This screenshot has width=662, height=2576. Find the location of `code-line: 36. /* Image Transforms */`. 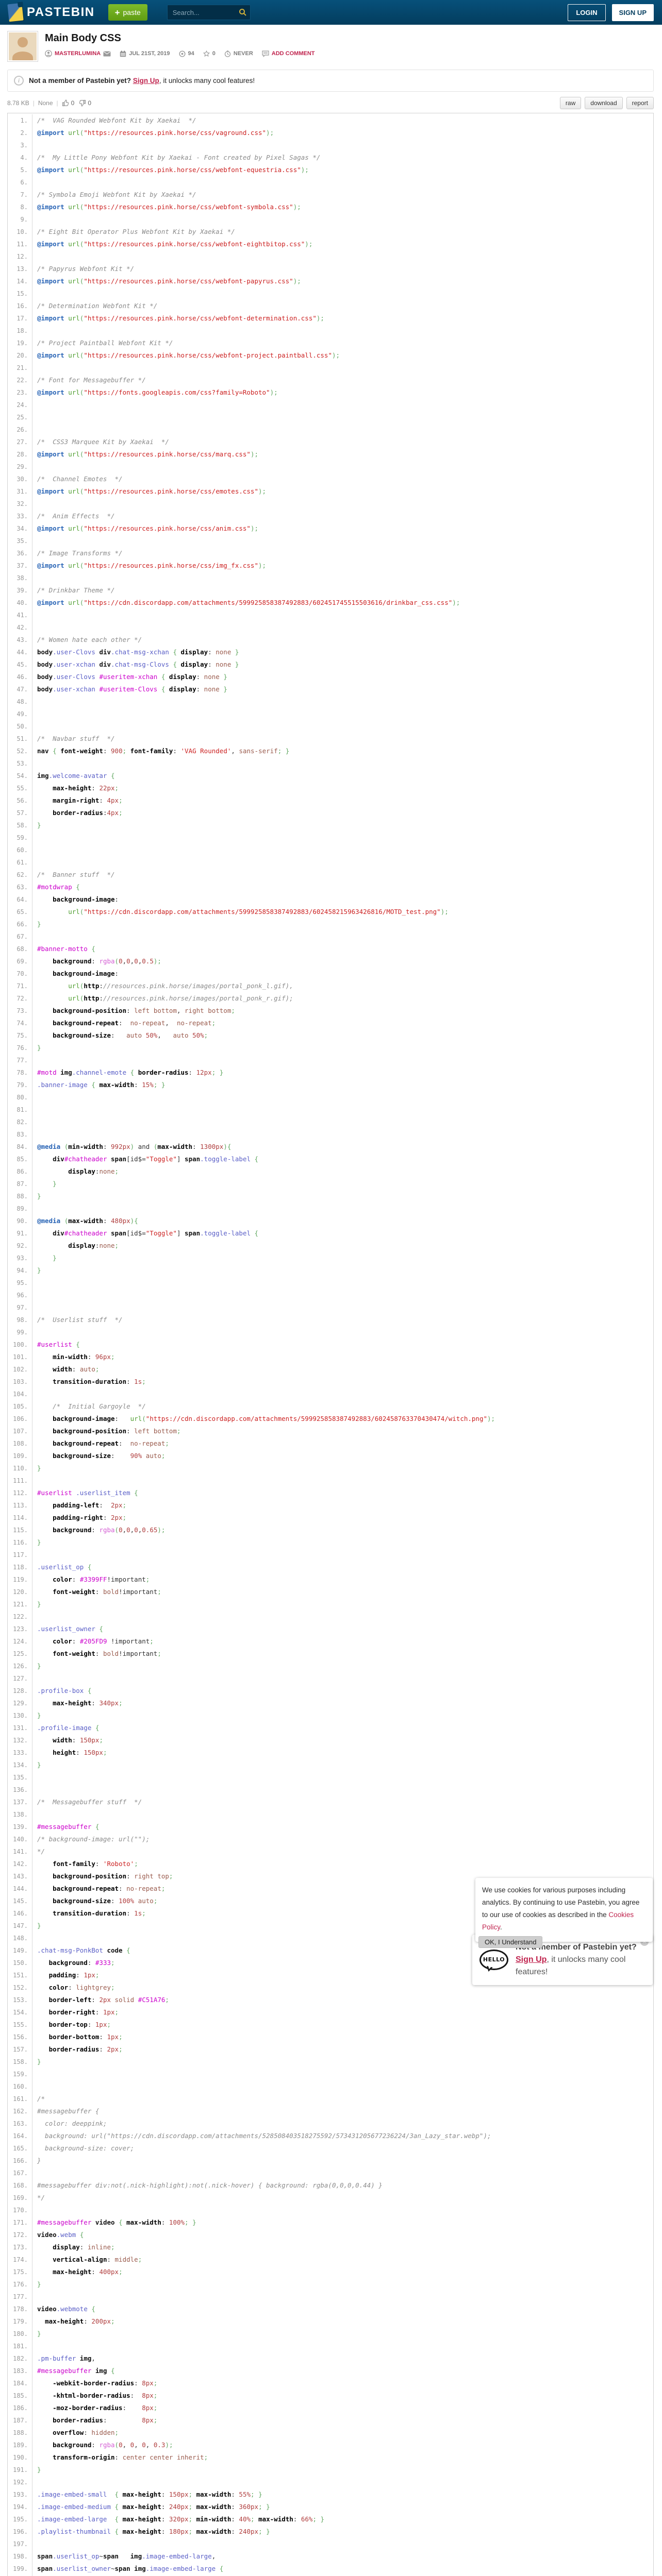

code-line: 36. /* Image Transforms */ is located at coordinates (331, 553).